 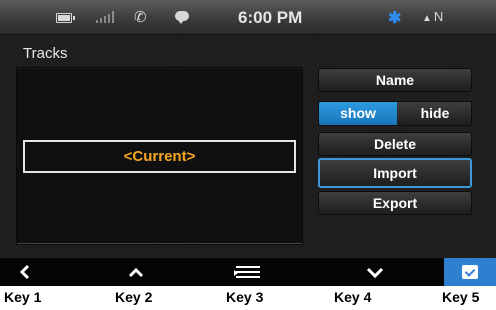 I want to click on soft-key-bar, so click(x=248, y=272).